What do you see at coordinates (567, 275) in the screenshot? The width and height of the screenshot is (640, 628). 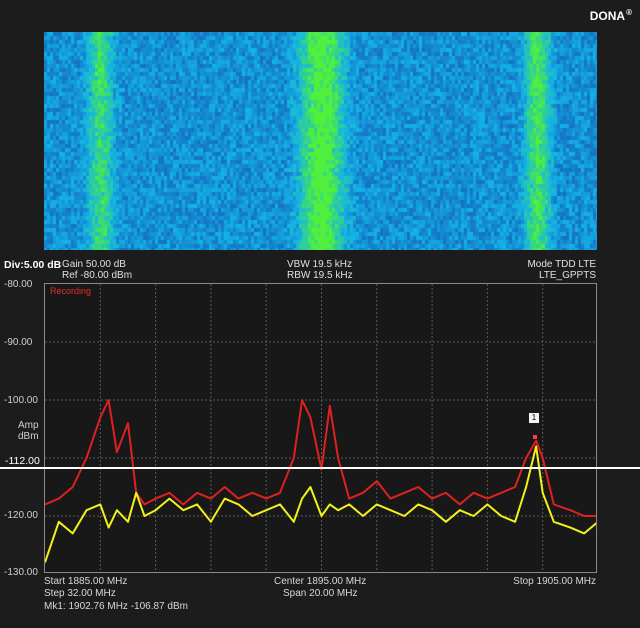 I see `mode-sub-label: LTE_GPPTS` at bounding box center [567, 275].